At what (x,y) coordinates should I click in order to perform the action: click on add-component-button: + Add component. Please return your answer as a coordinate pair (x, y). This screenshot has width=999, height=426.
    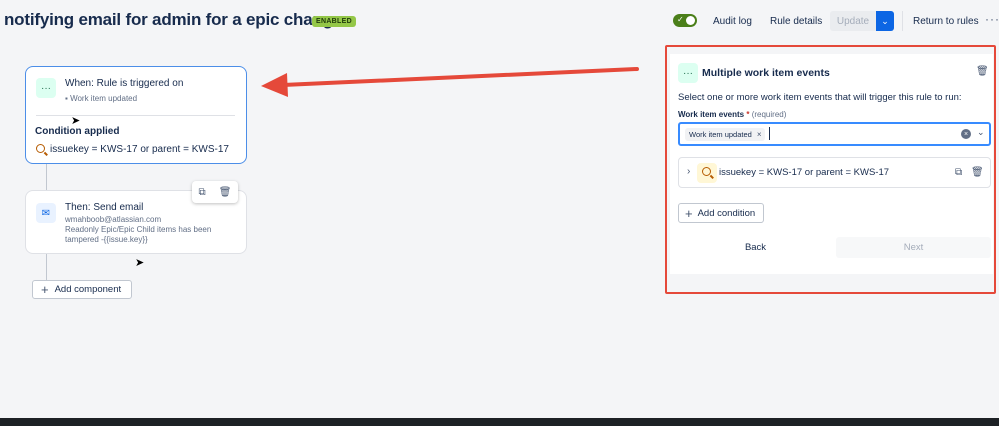
    Looking at the image, I should click on (82, 289).